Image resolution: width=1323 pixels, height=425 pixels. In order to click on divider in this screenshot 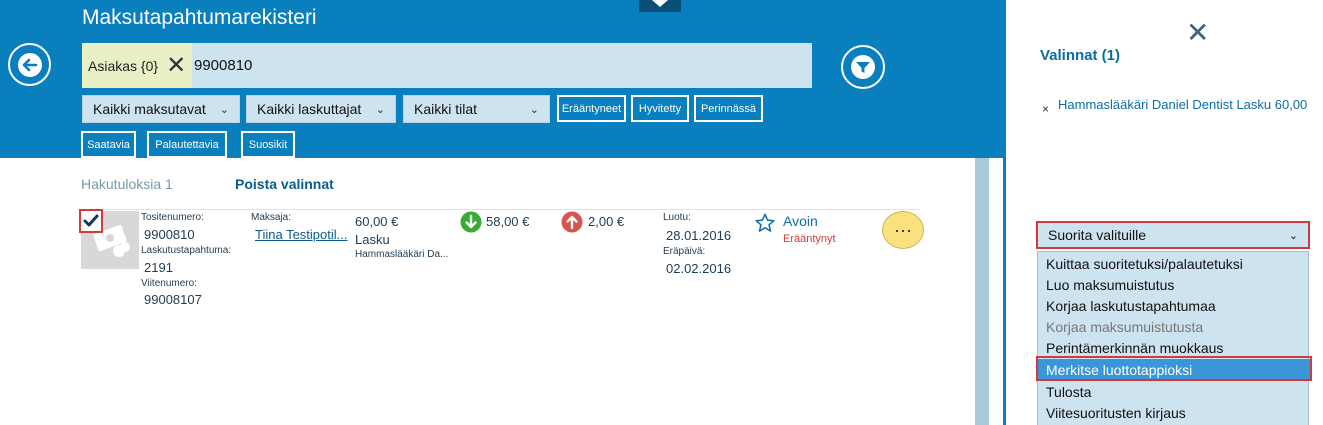, I will do `click(501, 209)`.